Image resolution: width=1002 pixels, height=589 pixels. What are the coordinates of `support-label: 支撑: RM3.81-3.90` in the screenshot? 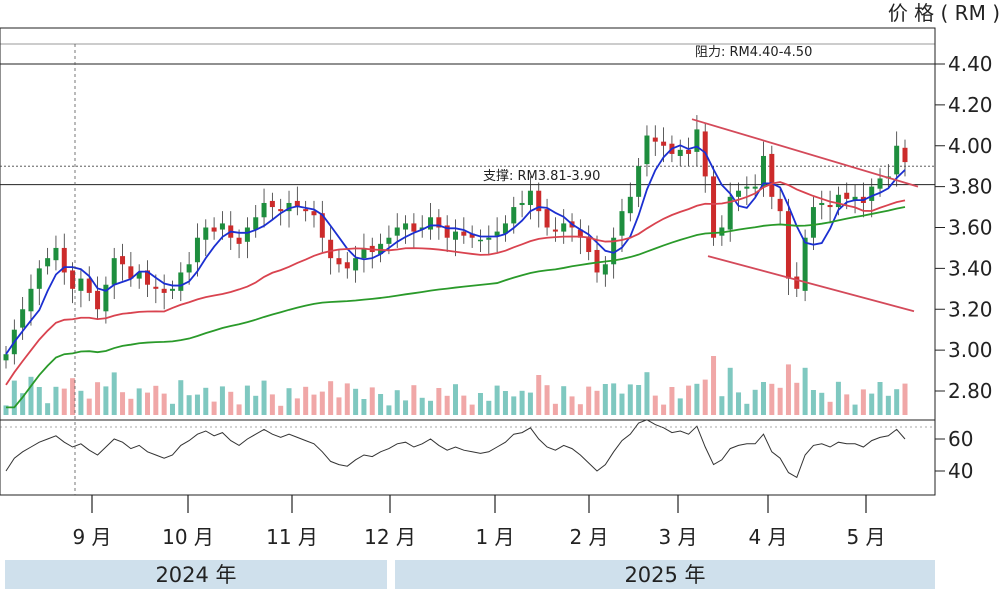 It's located at (541, 176).